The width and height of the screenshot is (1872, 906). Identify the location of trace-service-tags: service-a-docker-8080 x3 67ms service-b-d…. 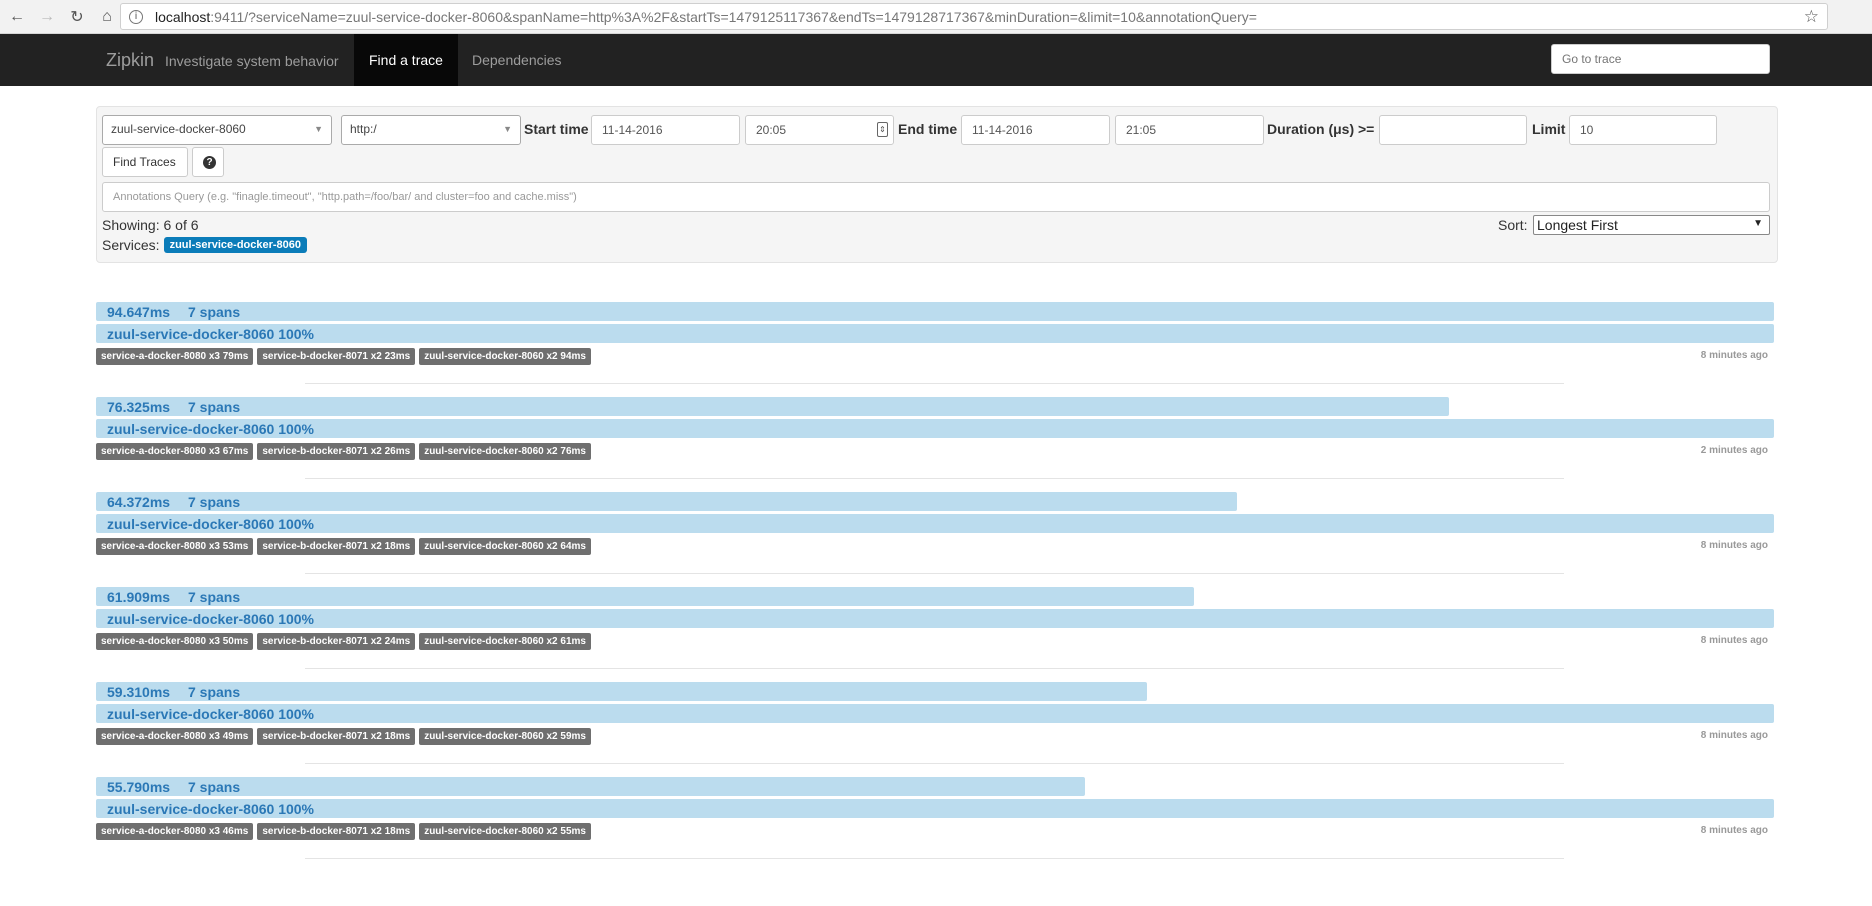
(345, 451).